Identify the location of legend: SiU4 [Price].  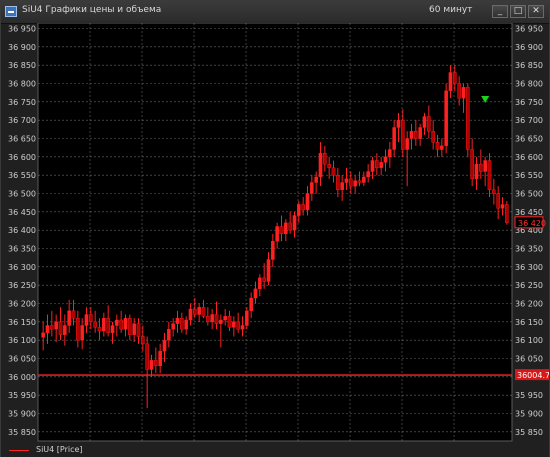
(275, 450).